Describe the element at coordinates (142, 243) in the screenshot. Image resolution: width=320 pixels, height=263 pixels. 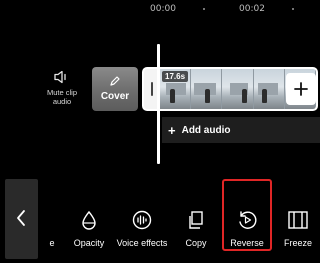
I see `tool-voice-effects-label: Voice effects` at that location.